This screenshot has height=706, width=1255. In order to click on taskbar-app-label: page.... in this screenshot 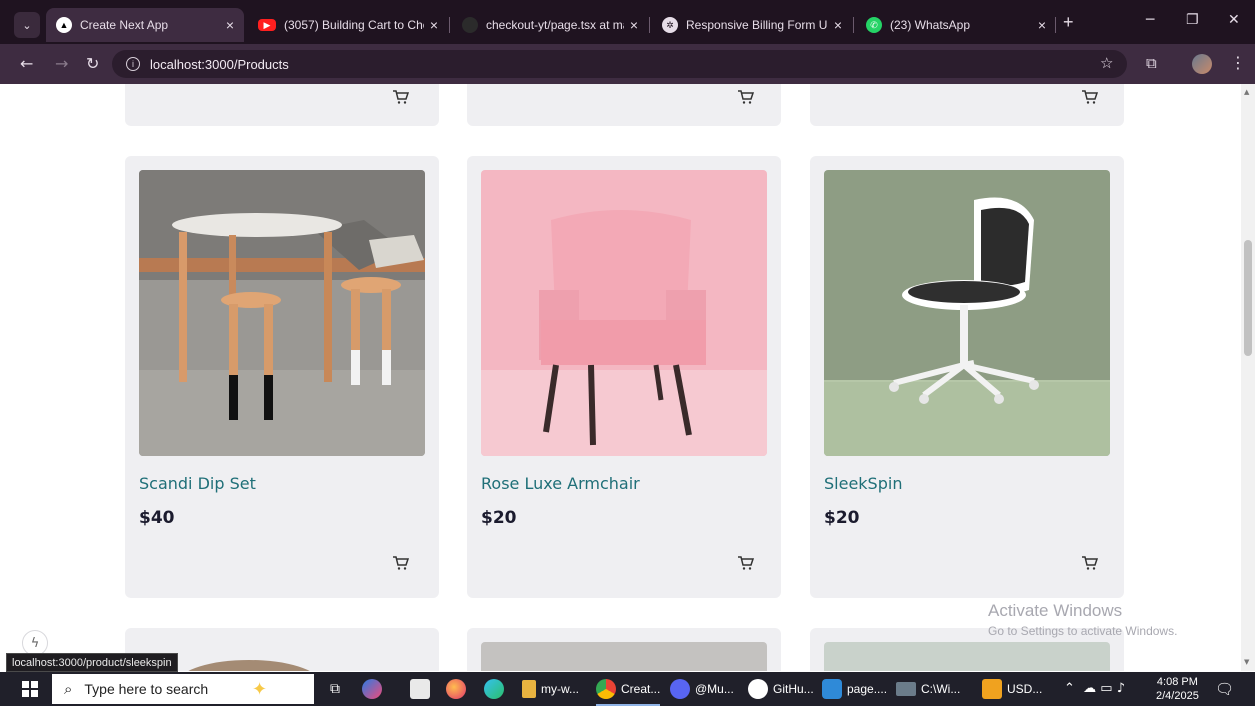, I will do `click(867, 689)`.